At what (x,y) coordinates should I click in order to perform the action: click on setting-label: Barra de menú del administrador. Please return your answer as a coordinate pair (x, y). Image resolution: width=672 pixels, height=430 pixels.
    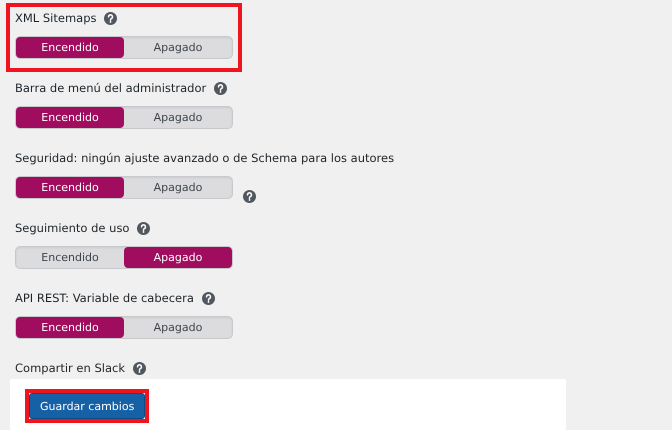
    Looking at the image, I should click on (110, 88).